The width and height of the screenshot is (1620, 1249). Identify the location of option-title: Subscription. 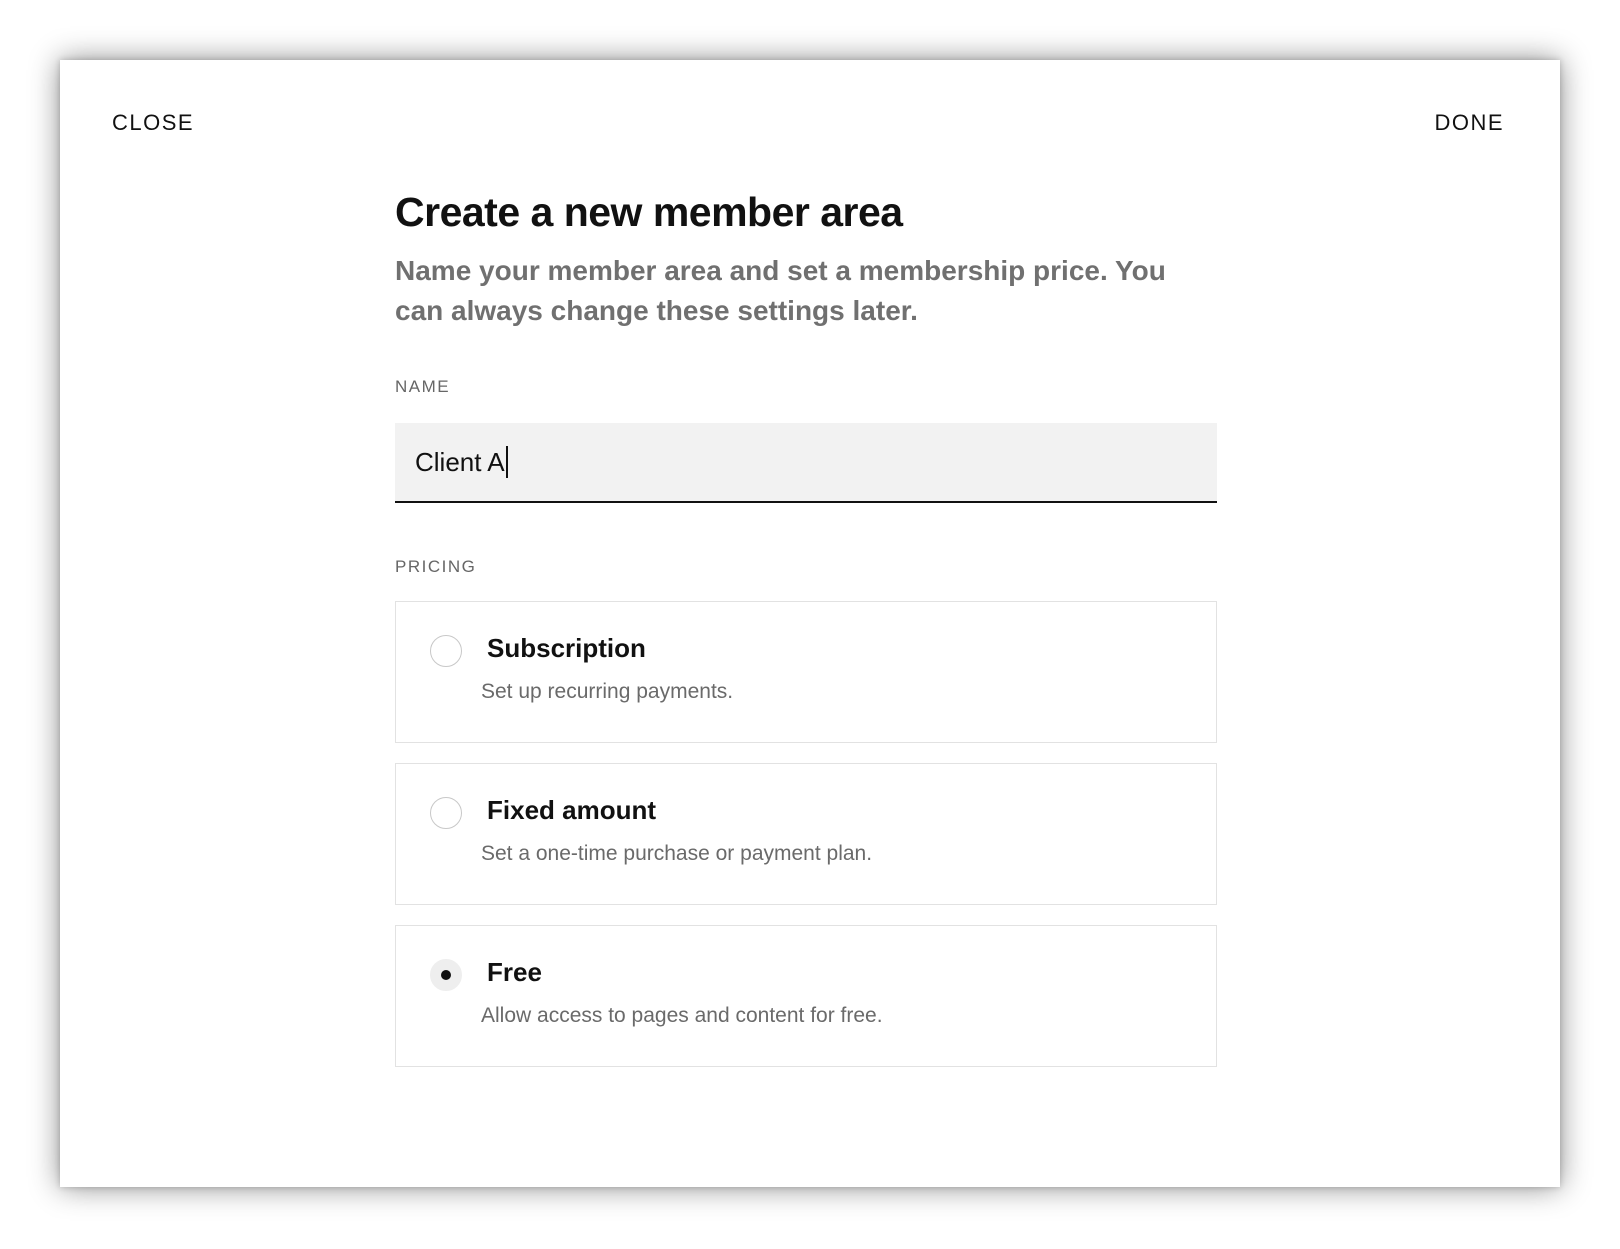
(566, 648).